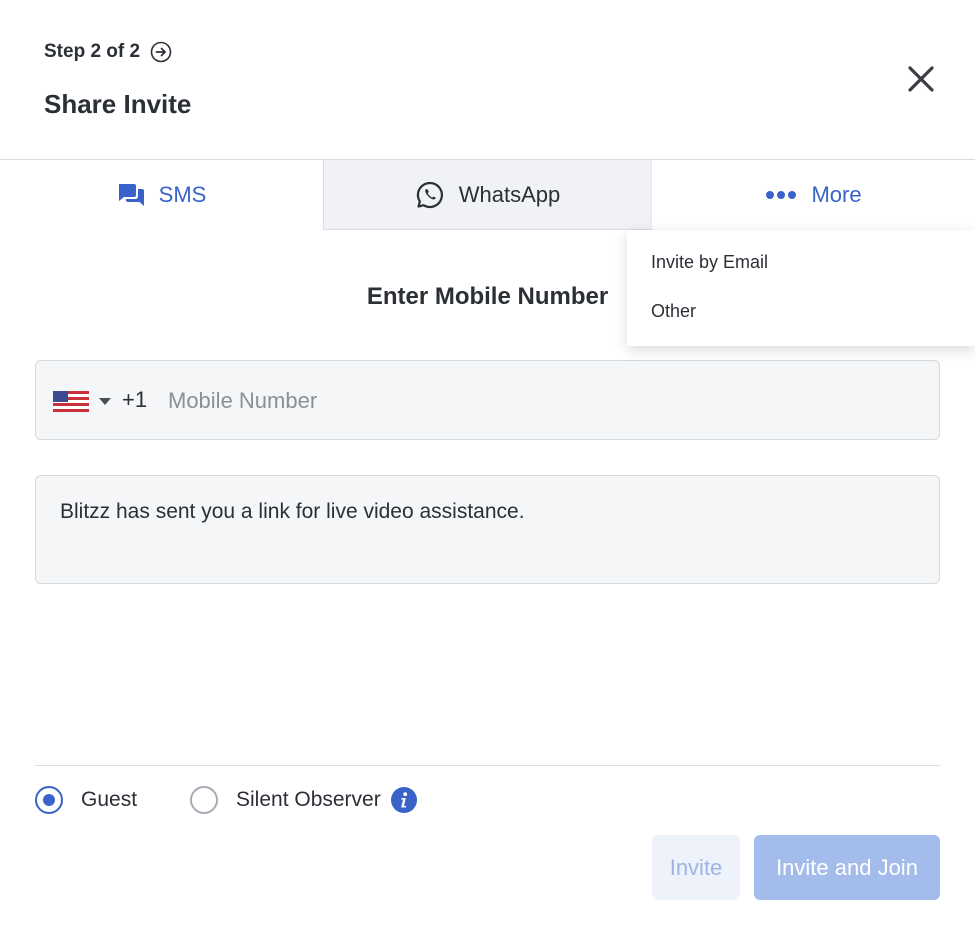 Image resolution: width=975 pixels, height=938 pixels. What do you see at coordinates (204, 800) in the screenshot?
I see `silent-observer-radio` at bounding box center [204, 800].